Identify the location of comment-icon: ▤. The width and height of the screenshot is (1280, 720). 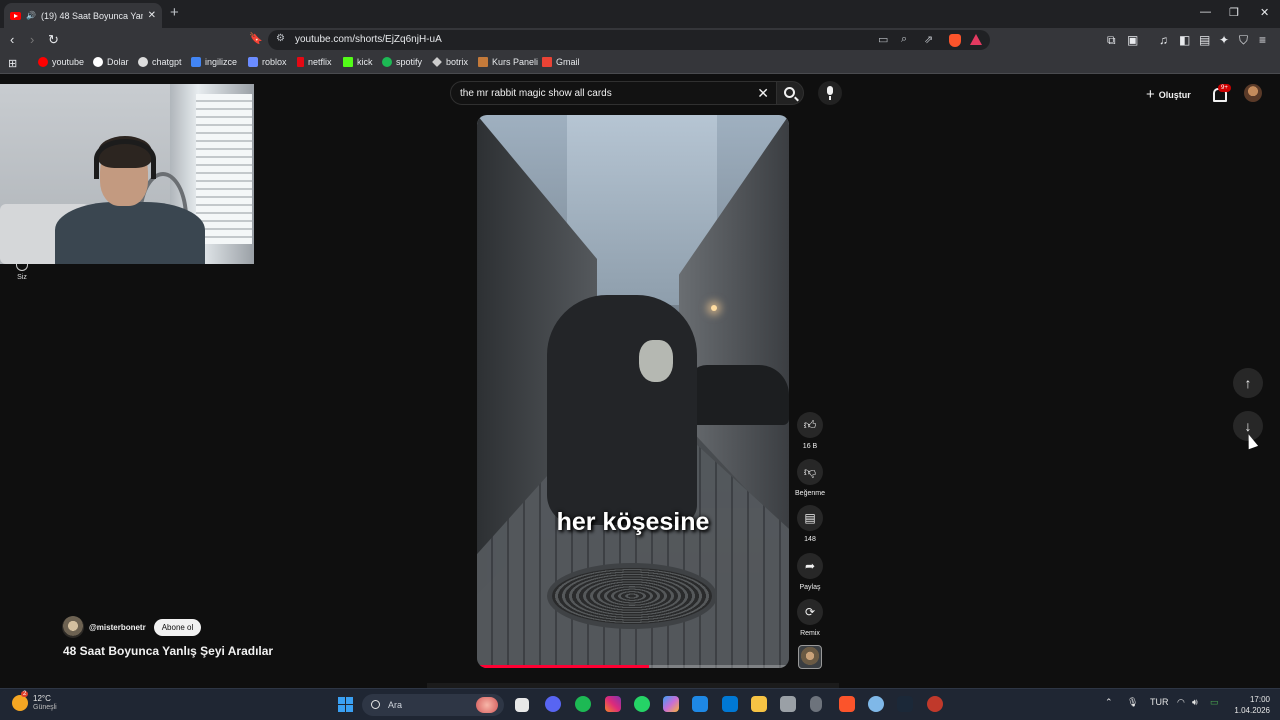
(810, 518).